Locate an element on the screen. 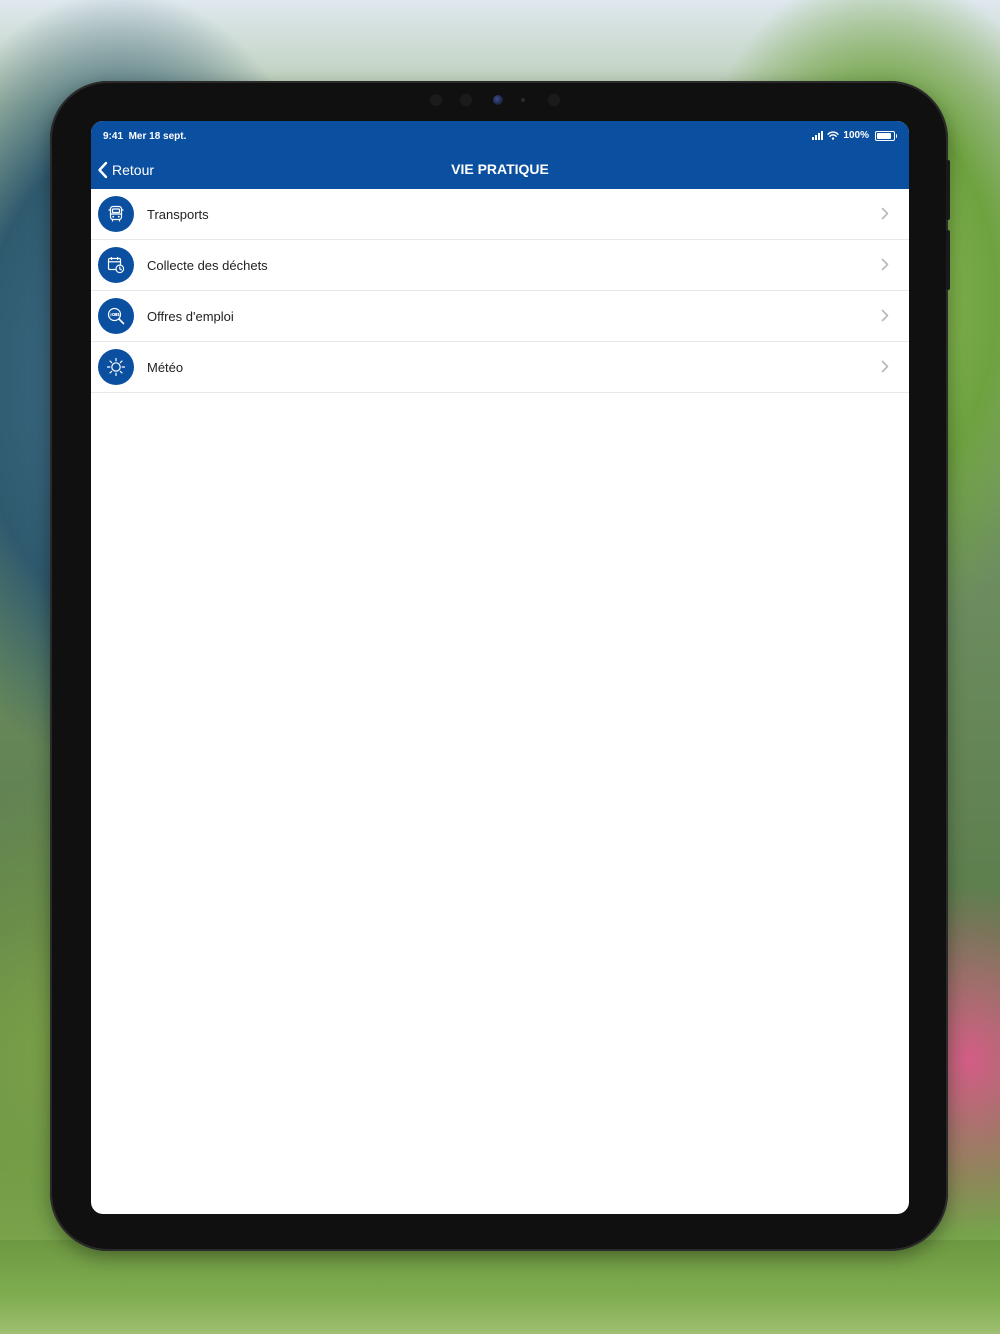  list-item-weather: Météo is located at coordinates (500, 367).